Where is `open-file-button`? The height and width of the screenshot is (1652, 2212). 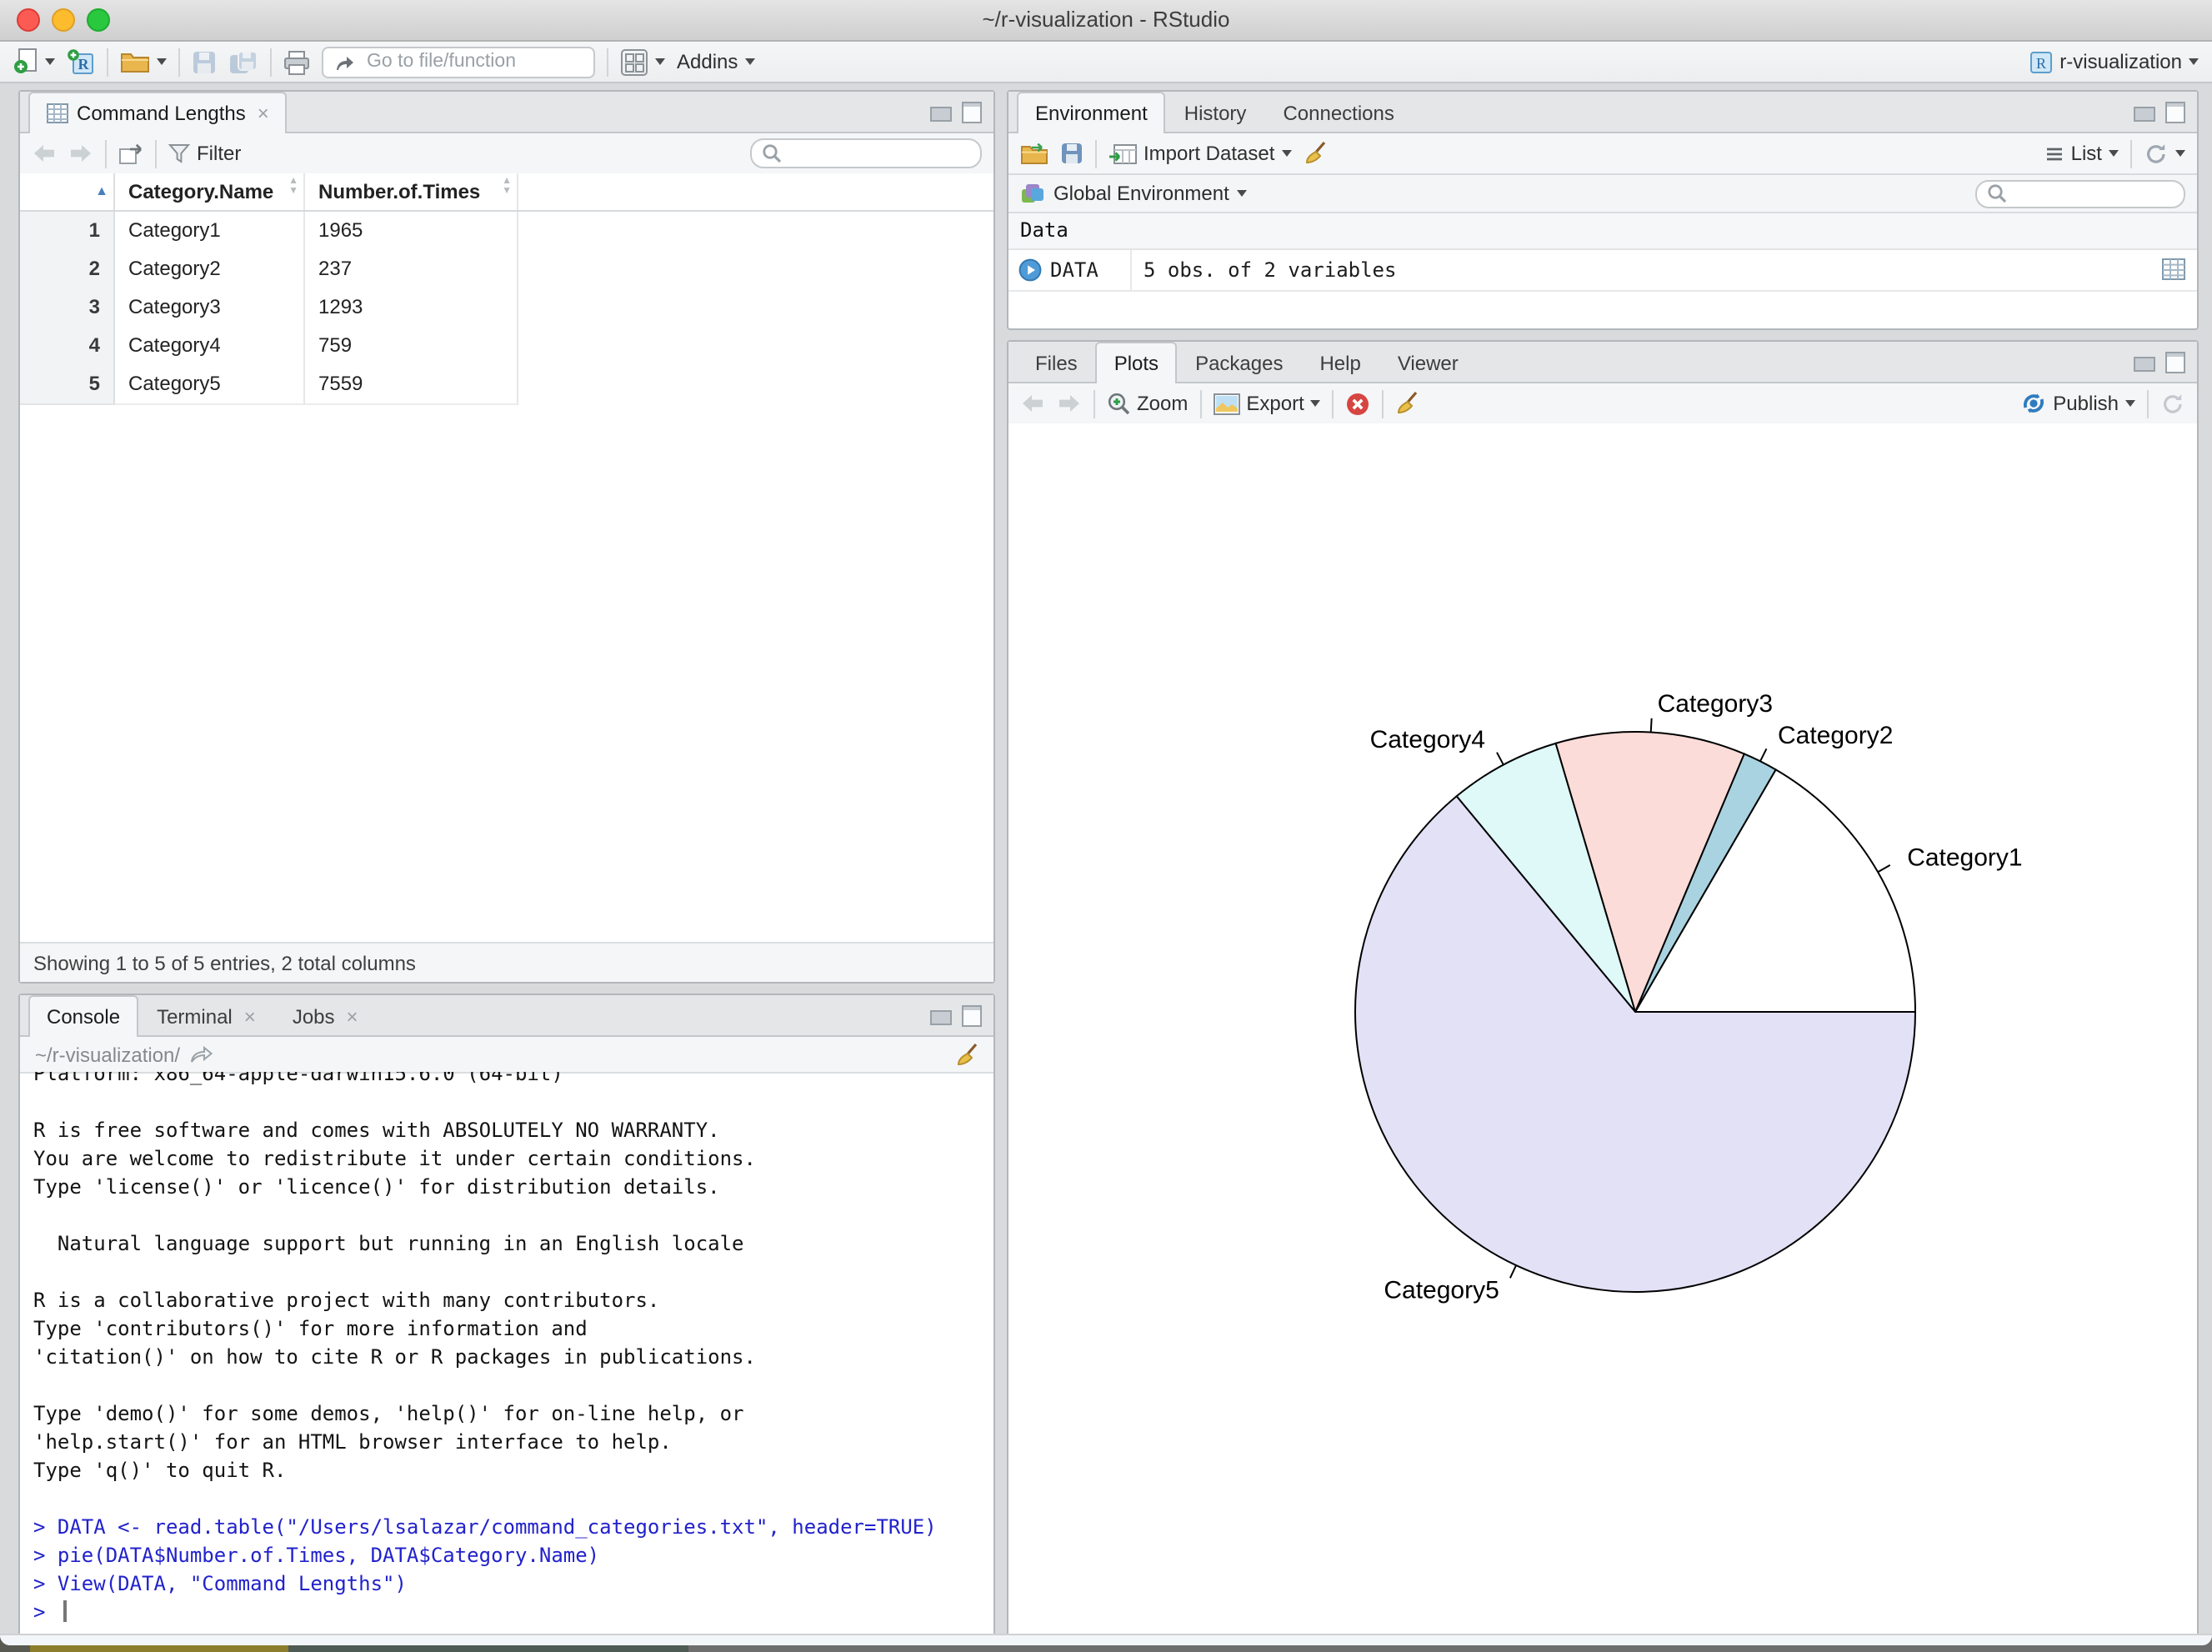
open-file-button is located at coordinates (143, 61).